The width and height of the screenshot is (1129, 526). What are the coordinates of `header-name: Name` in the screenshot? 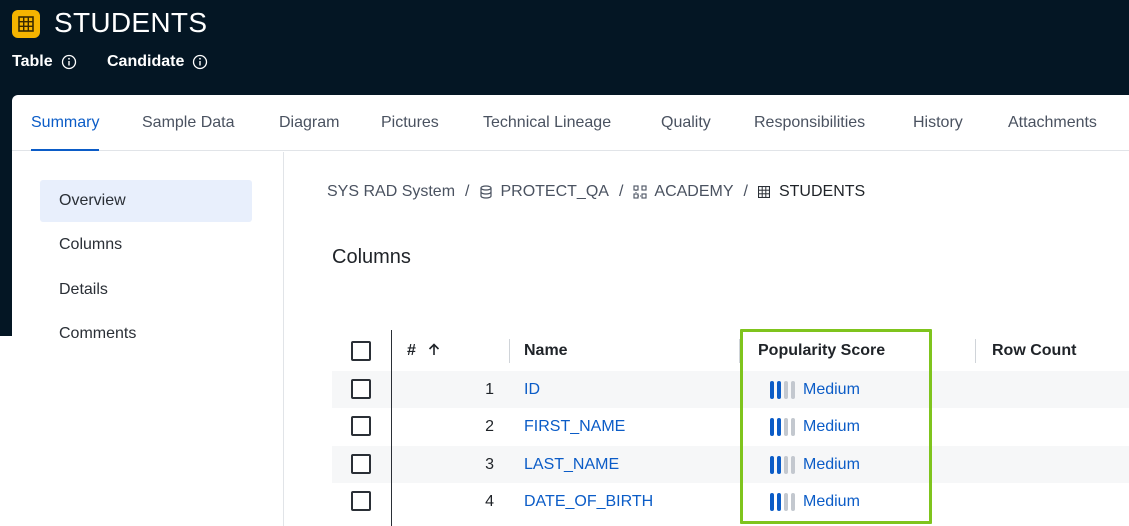 It's located at (546, 350).